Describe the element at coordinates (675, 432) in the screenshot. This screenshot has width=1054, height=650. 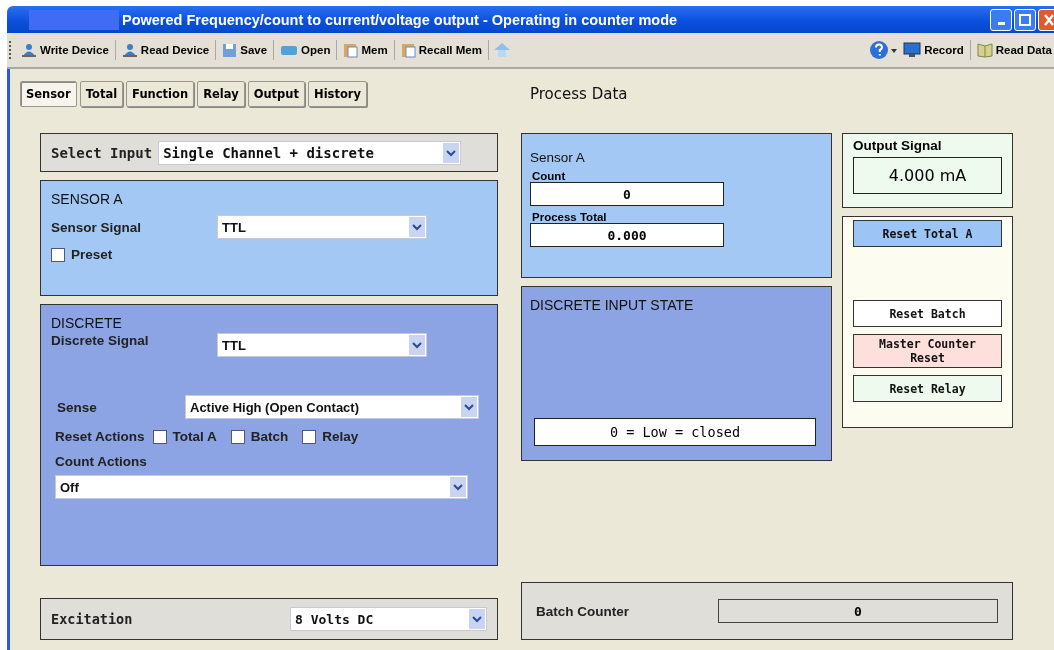
I see `state-readout: 0 = Low = closed` at that location.